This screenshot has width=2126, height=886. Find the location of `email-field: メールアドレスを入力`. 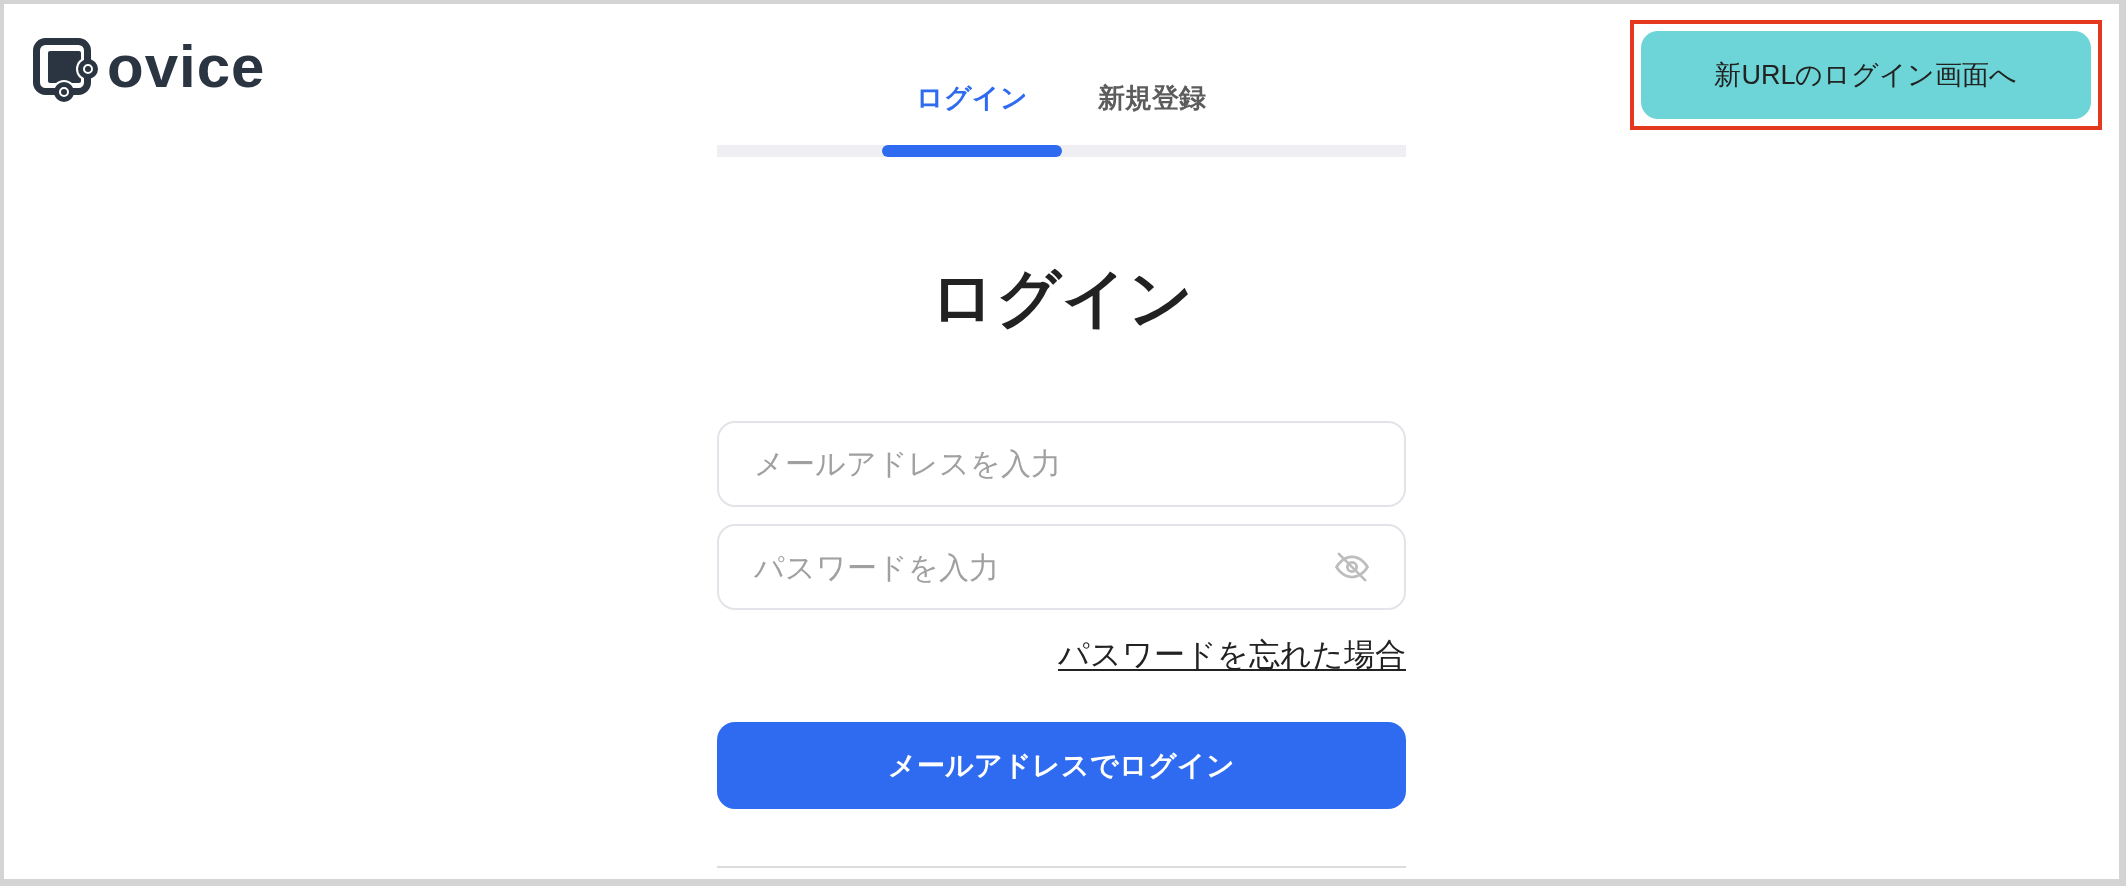

email-field: メールアドレスを入力 is located at coordinates (1061, 464).